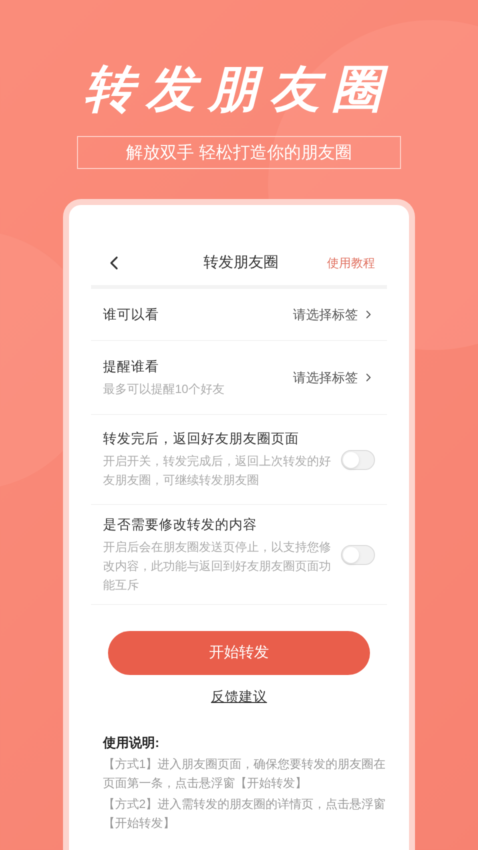 The width and height of the screenshot is (478, 850). What do you see at coordinates (131, 367) in the screenshot?
I see `setting-label: 提醒谁看` at bounding box center [131, 367].